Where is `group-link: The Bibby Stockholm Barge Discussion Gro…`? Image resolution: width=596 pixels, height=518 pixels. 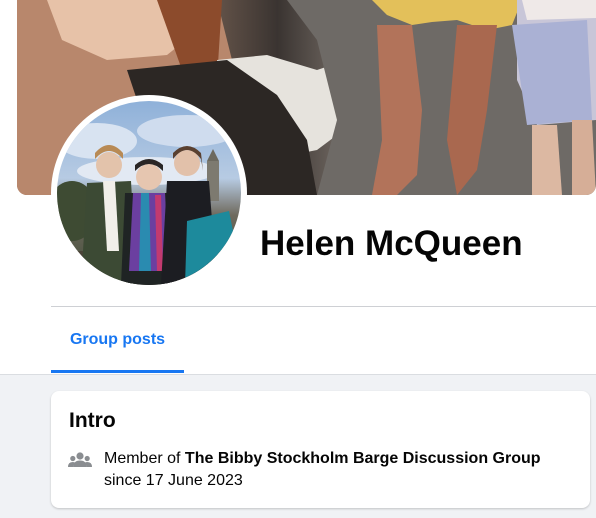 group-link: The Bibby Stockholm Barge Discussion Gro… is located at coordinates (363, 458).